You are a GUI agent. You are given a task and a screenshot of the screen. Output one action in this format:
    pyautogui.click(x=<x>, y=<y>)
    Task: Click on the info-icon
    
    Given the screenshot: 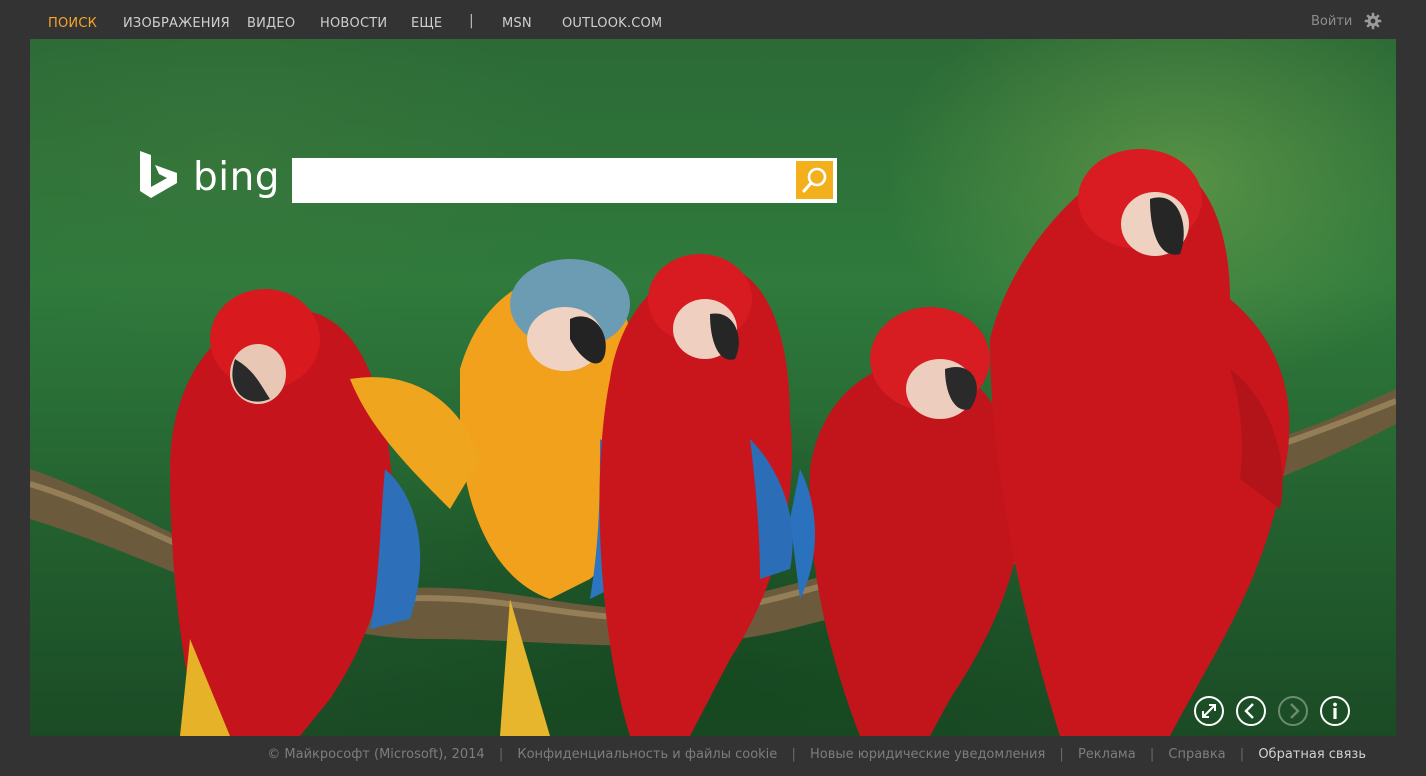 What is the action you would take?
    pyautogui.click(x=1335, y=711)
    